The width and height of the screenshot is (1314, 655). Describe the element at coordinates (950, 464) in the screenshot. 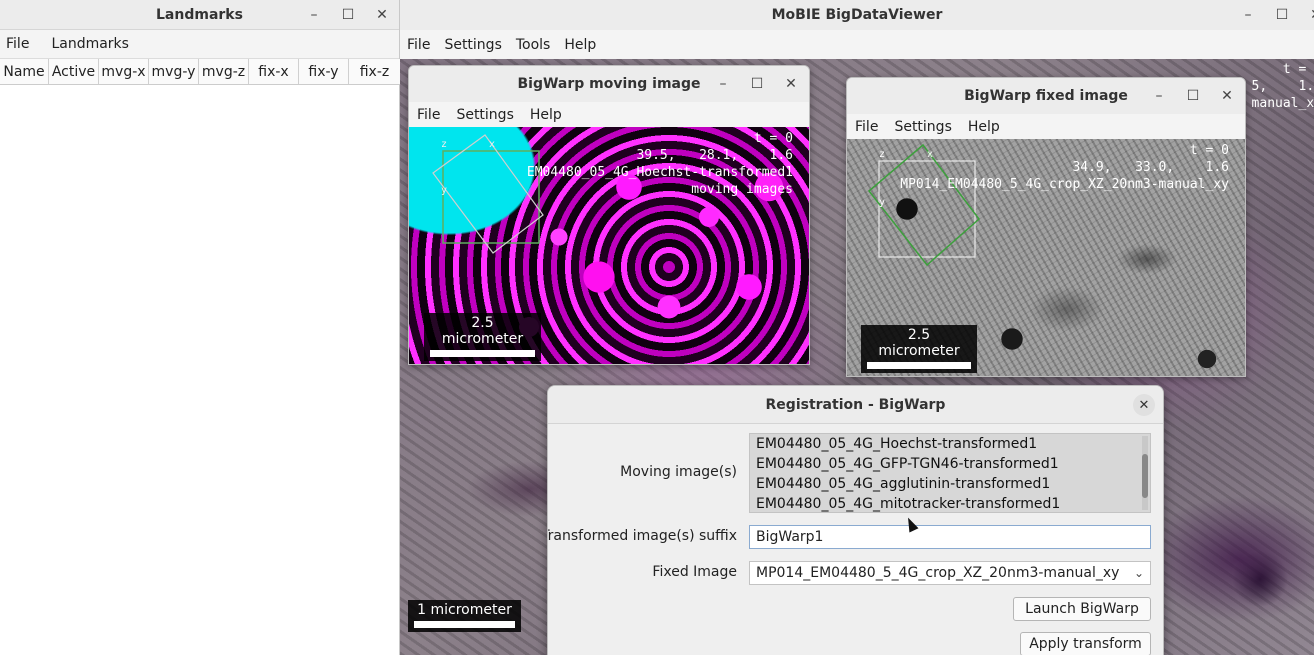

I see `list-item: EM04480_05_4G_GFP-TGN46-transformed1` at that location.